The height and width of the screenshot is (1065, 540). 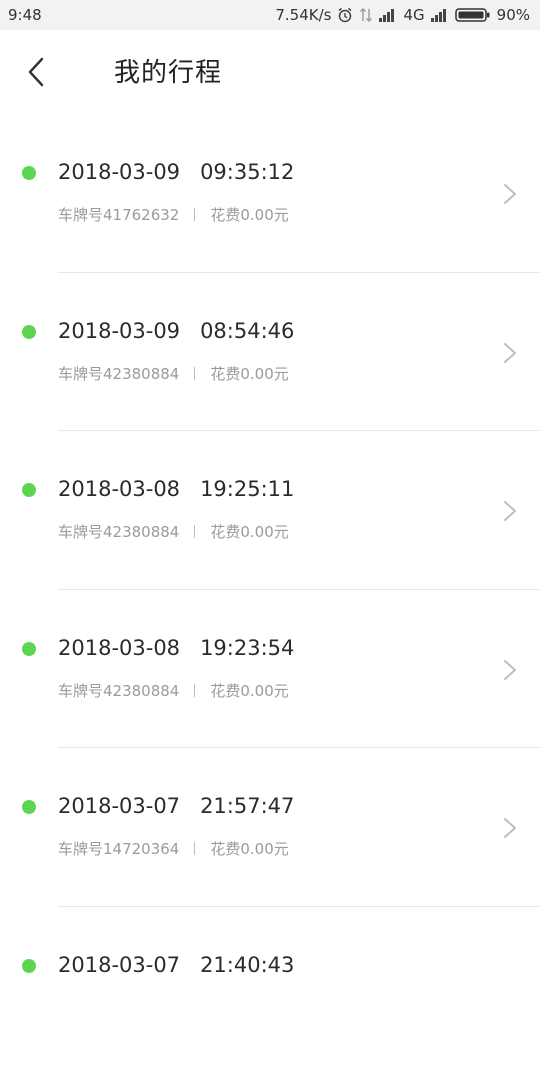 I want to click on trip-plate: 车牌号14720364, so click(x=118, y=848).